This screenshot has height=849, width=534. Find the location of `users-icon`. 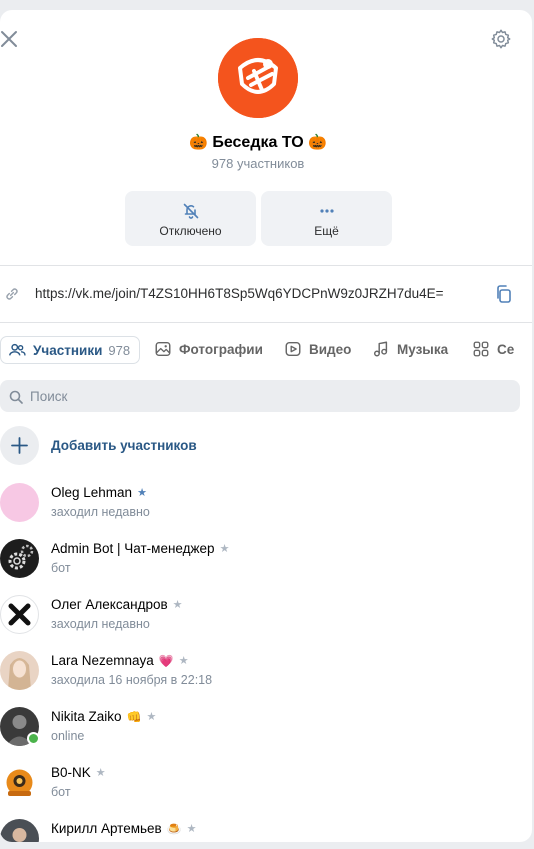

users-icon is located at coordinates (17, 349).